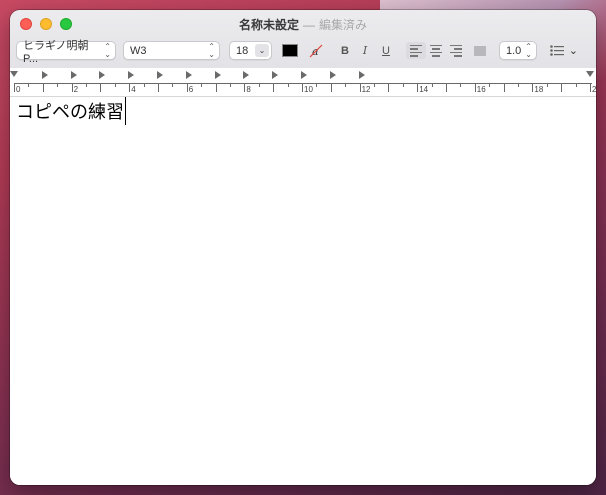 The width and height of the screenshot is (606, 495). I want to click on document-text: コピペの練習, so click(71, 111).